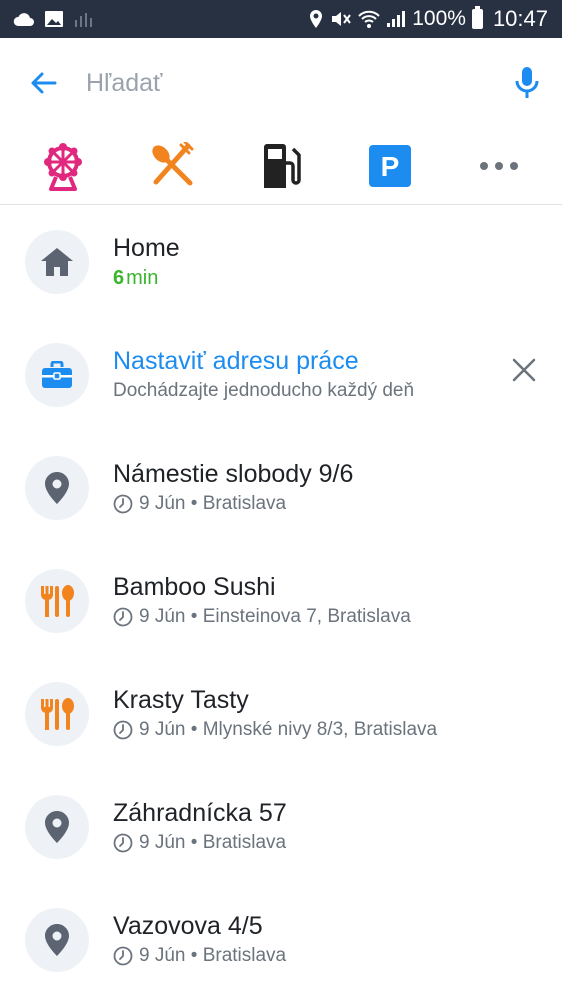 The width and height of the screenshot is (562, 1000). Describe the element at coordinates (233, 473) in the screenshot. I see `recent-title: Námestie slobody 9/6` at that location.